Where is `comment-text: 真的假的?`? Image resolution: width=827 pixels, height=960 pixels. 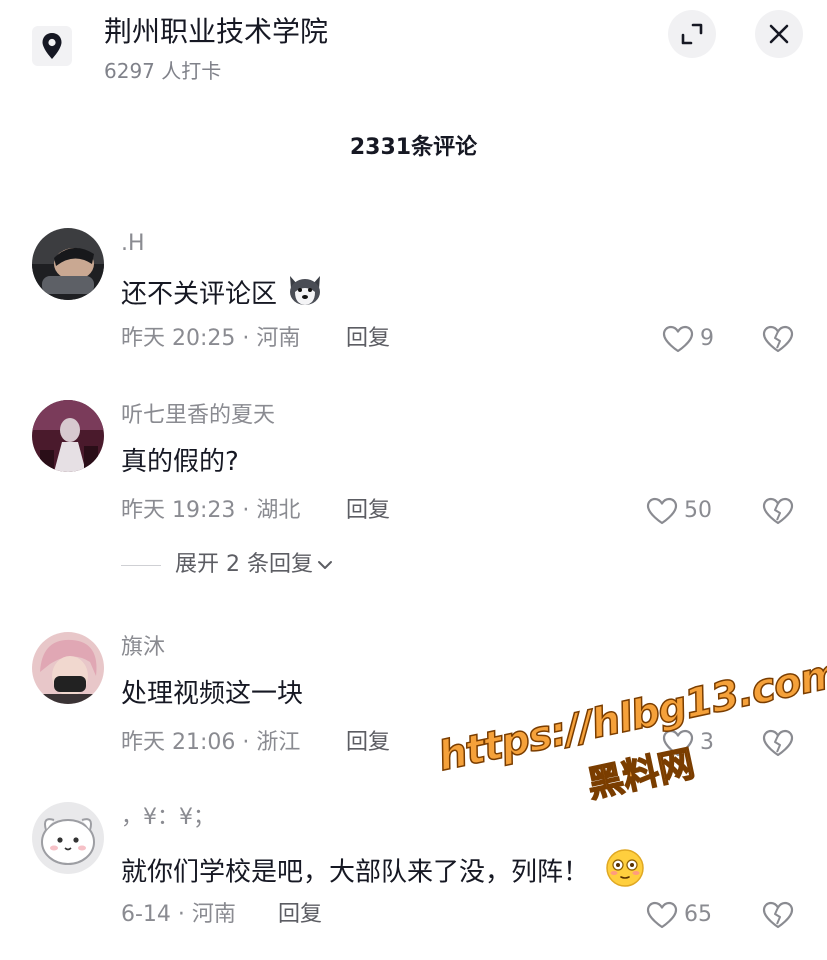
comment-text: 真的假的? is located at coordinates (180, 462).